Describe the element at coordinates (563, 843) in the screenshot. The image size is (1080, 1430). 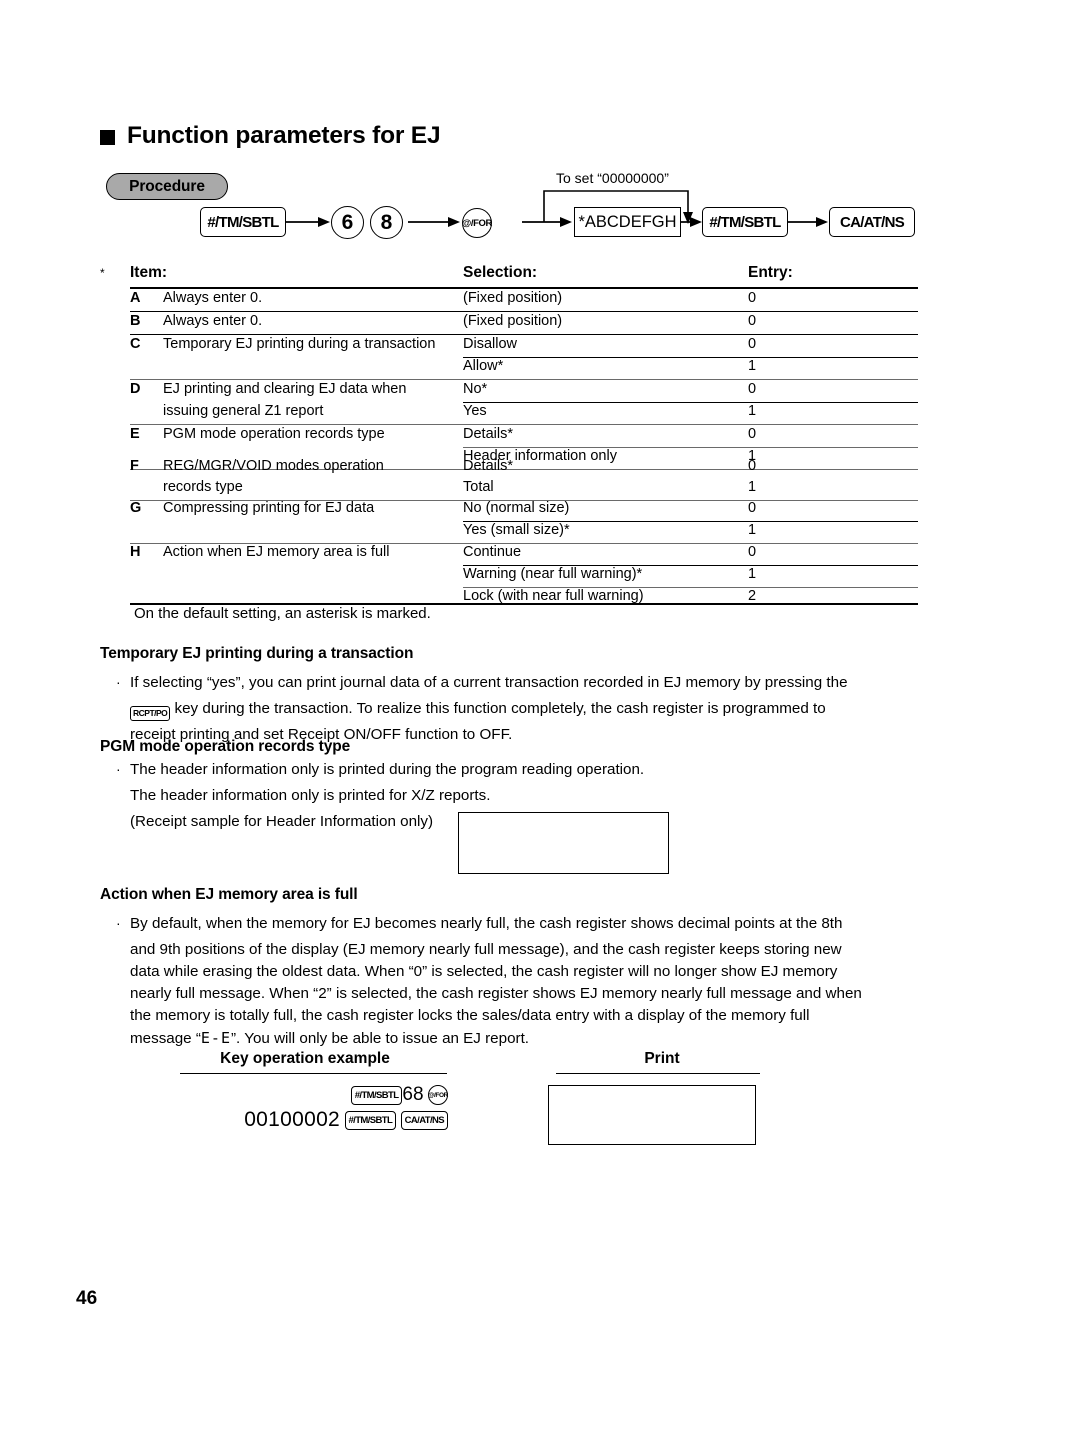
I see `receipt-sample-box` at that location.